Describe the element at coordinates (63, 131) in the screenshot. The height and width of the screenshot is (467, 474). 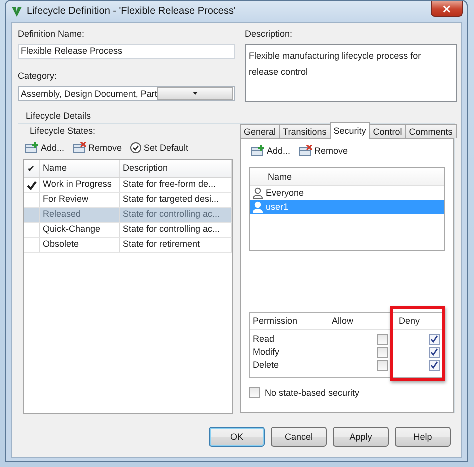
I see `section-label: Lifecycle States:` at that location.